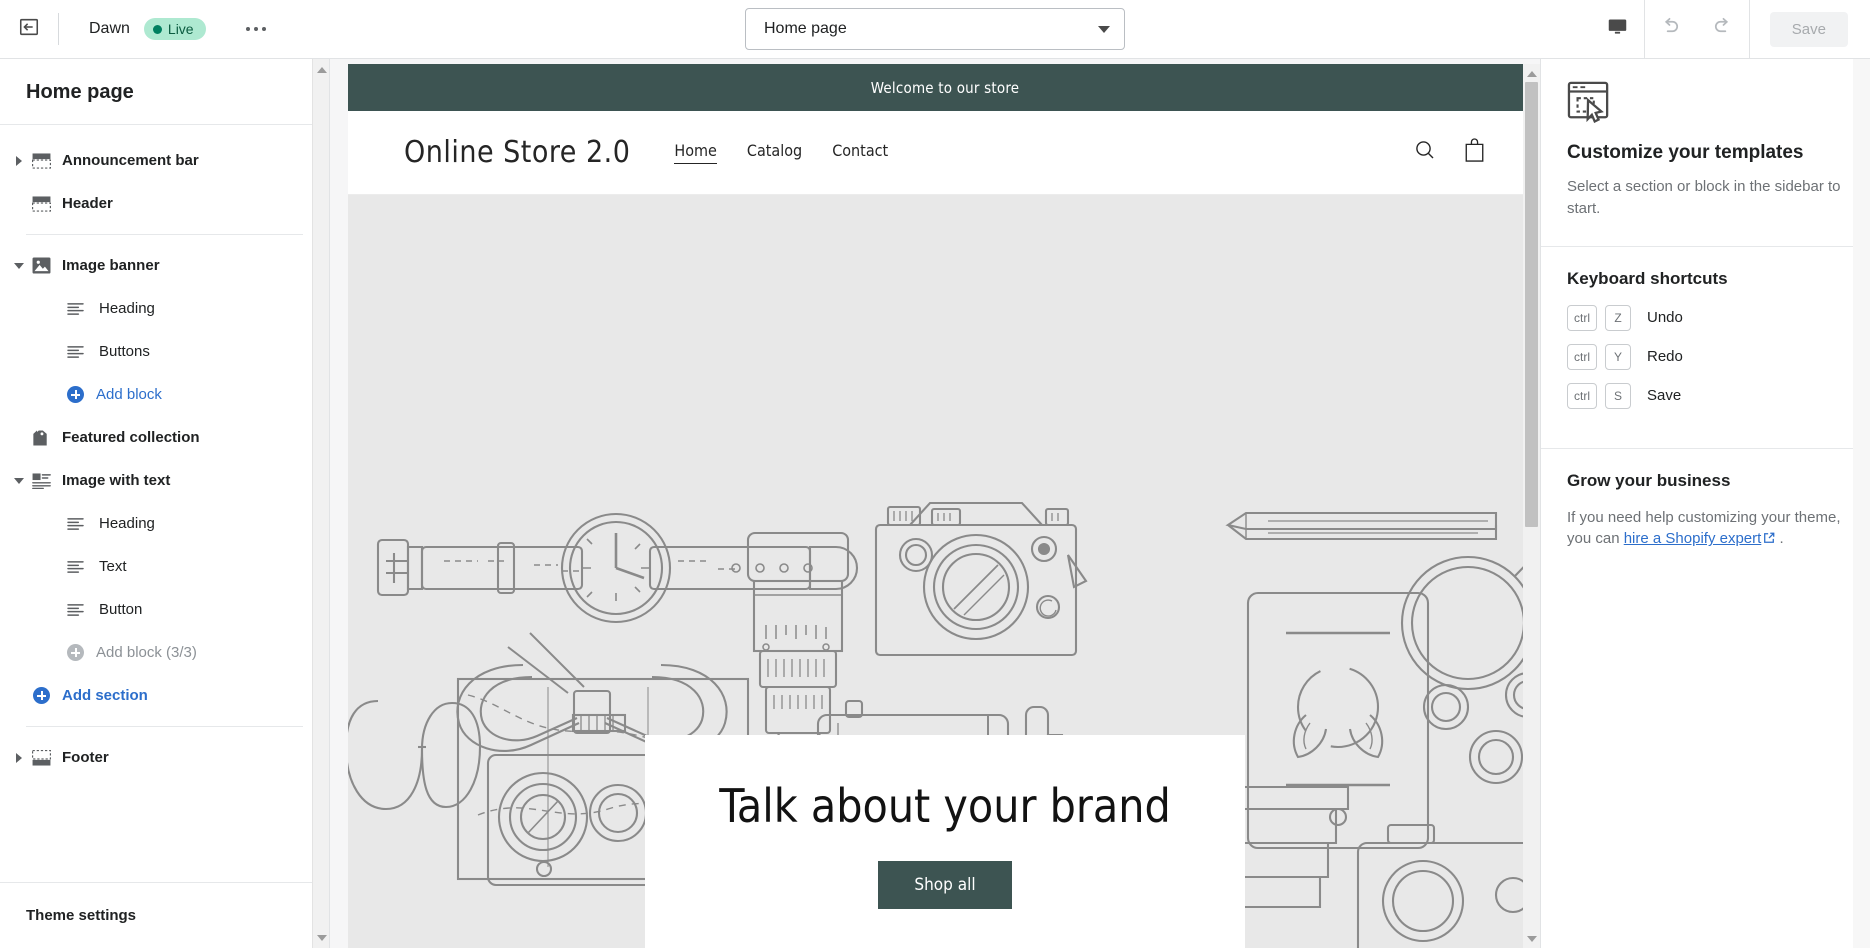 The image size is (1870, 948). Describe the element at coordinates (111, 265) in the screenshot. I see `sidebar-item-label: Image banner` at that location.